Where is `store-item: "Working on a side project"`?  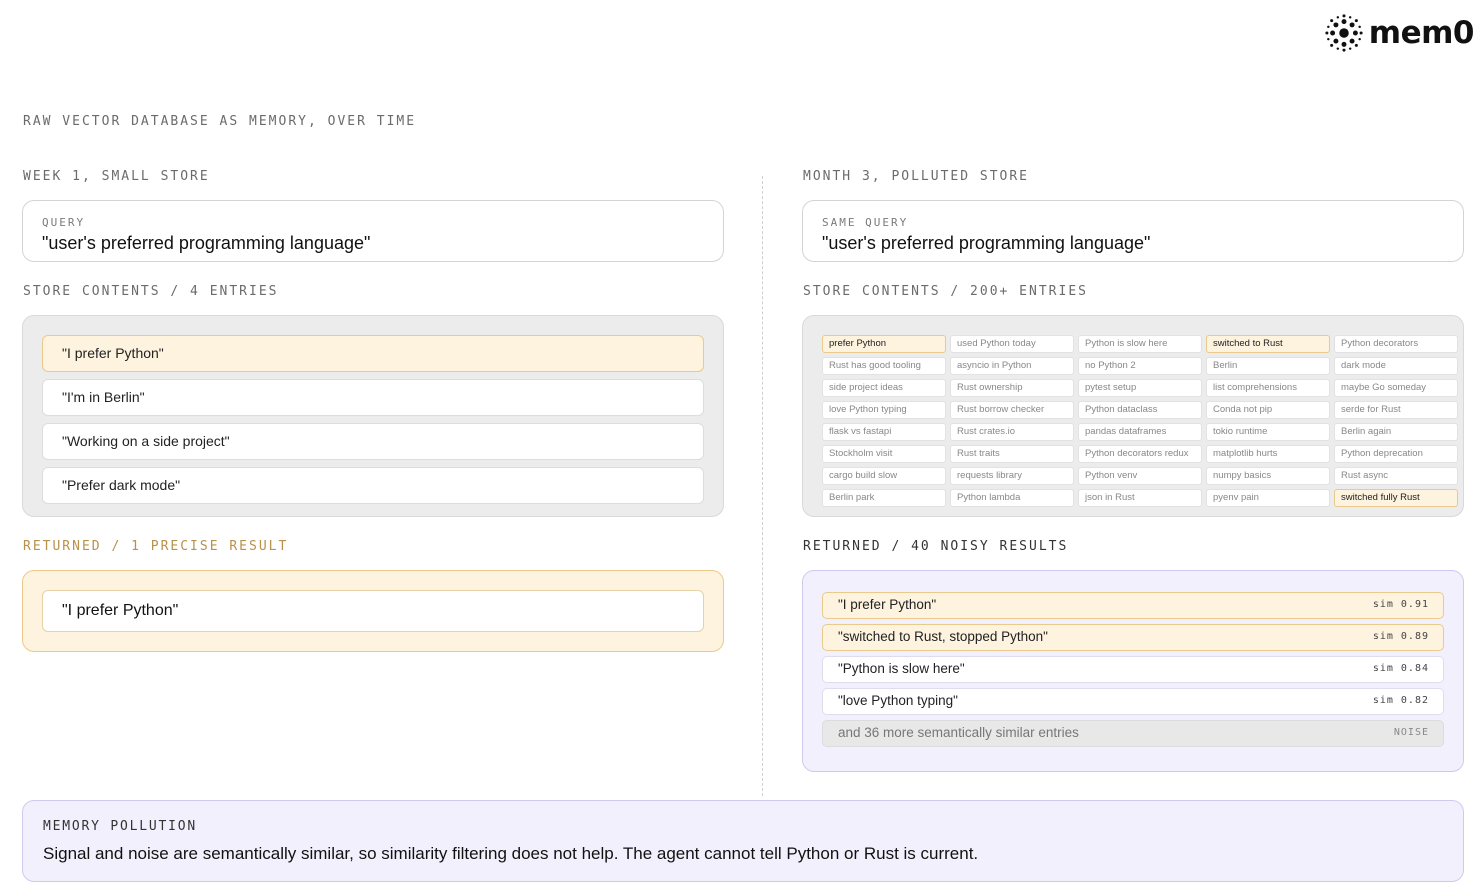 store-item: "Working on a side project" is located at coordinates (373, 441).